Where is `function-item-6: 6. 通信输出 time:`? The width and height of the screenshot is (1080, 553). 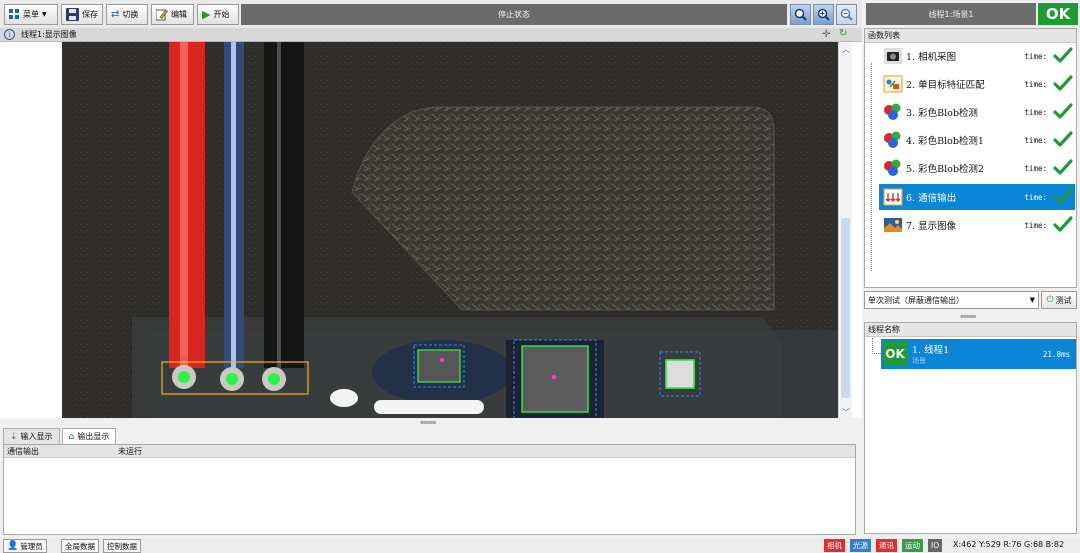
function-item-6: 6. 通信输出 time: is located at coordinates (977, 197).